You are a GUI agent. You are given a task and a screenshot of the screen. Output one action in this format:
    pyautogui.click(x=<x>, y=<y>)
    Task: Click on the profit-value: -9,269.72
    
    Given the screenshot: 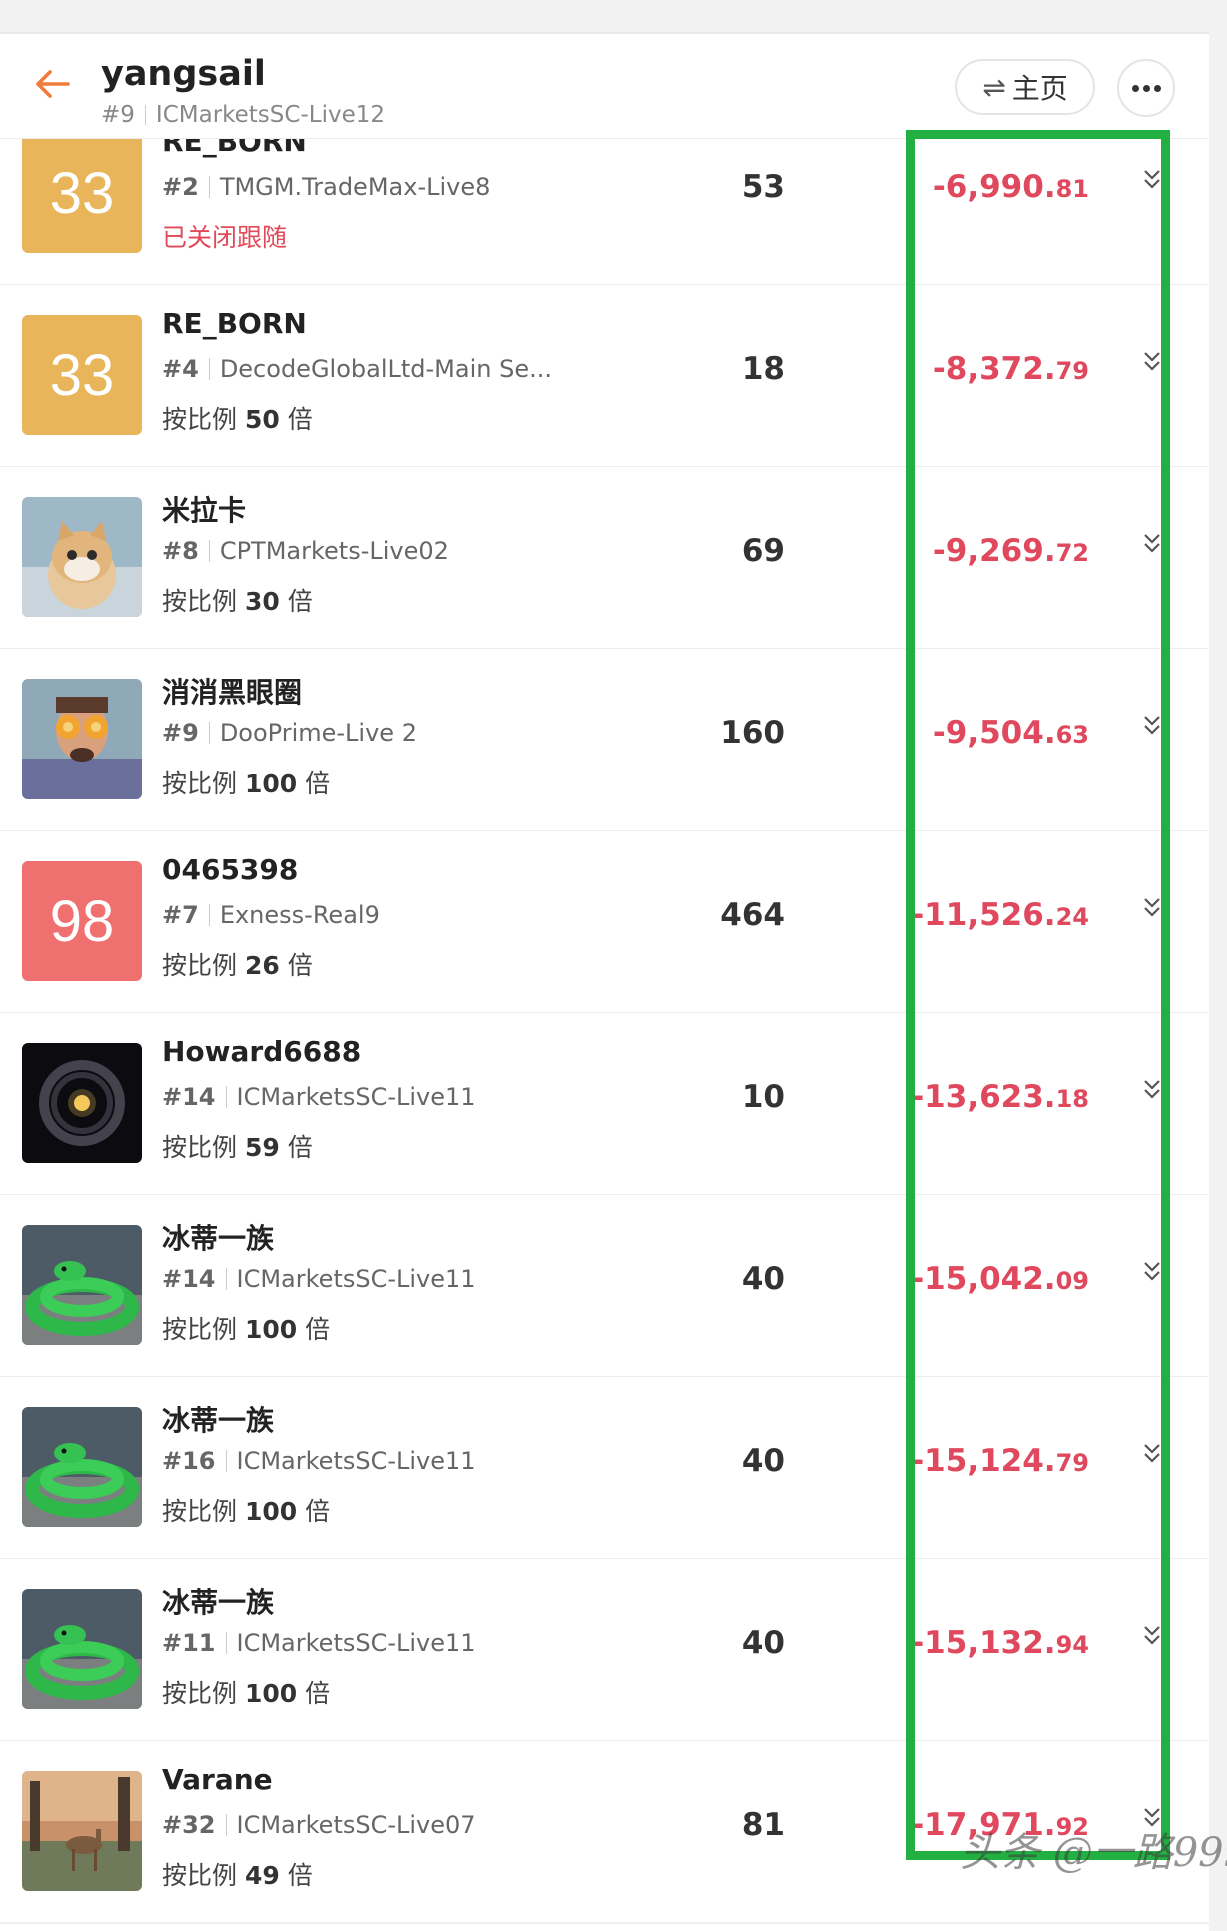 What is the action you would take?
    pyautogui.click(x=1010, y=551)
    